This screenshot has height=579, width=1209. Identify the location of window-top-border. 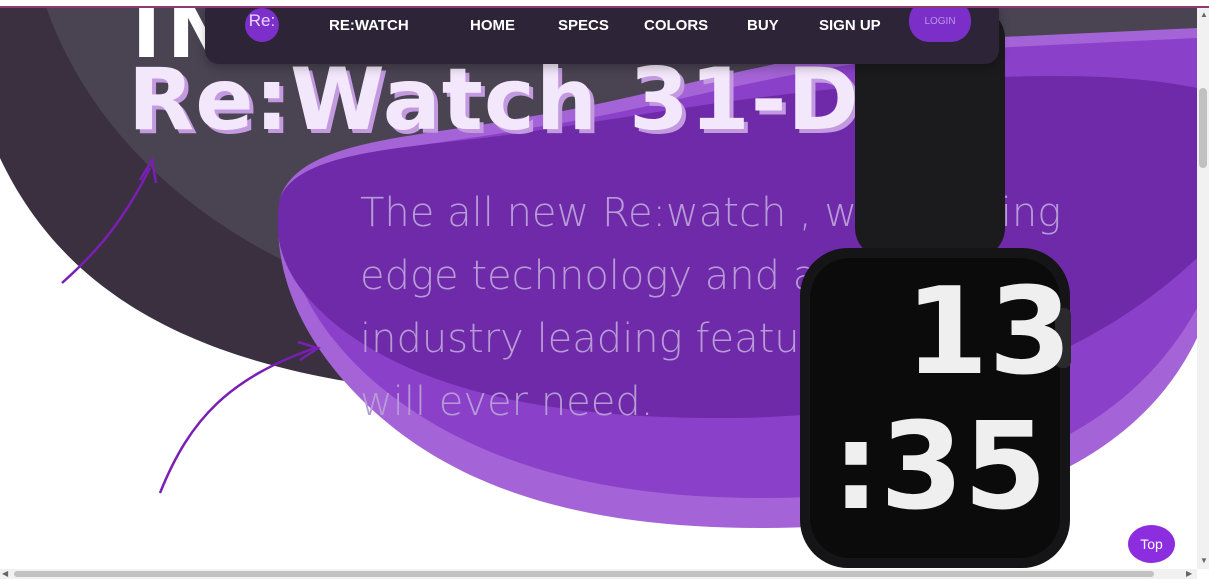
(604, 4).